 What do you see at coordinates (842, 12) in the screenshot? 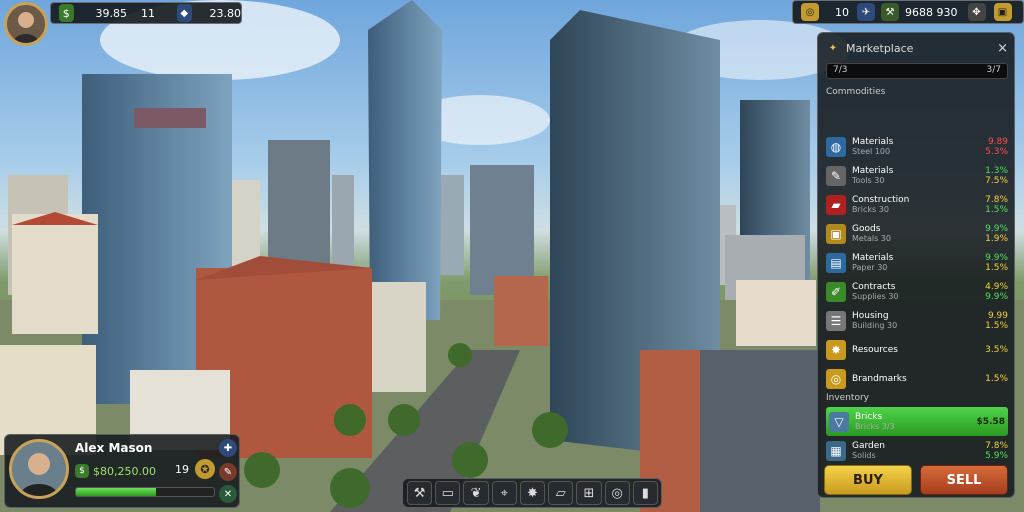
I see `top-right-value-1: 10` at bounding box center [842, 12].